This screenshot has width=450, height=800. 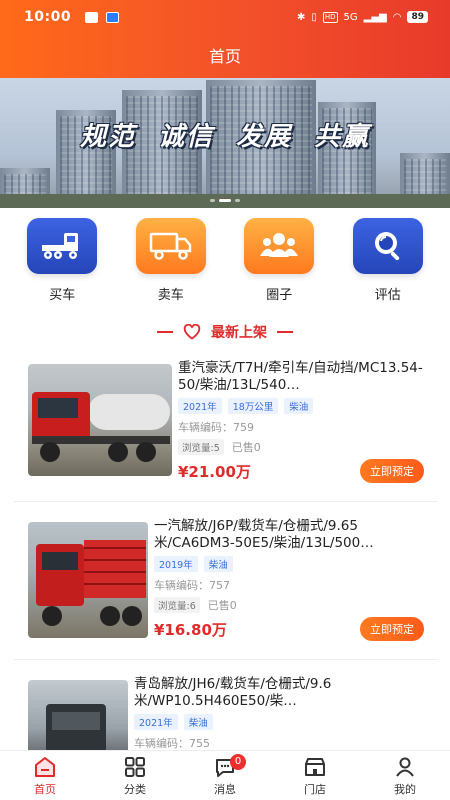 What do you see at coordinates (279, 246) in the screenshot?
I see `people-group-icon` at bounding box center [279, 246].